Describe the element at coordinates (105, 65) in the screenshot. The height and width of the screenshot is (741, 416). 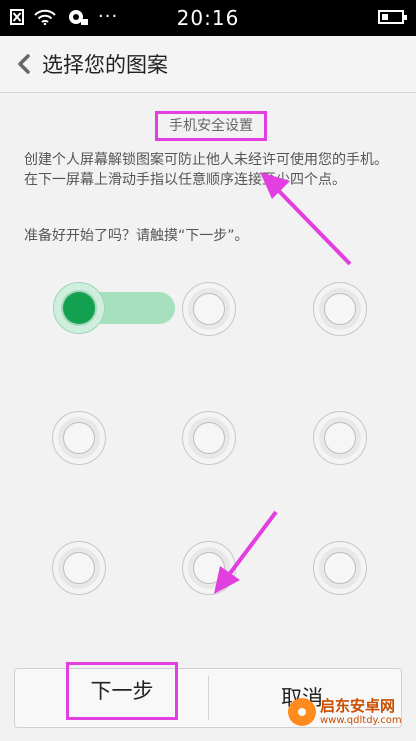
I see `page-title: 选择您的图案` at that location.